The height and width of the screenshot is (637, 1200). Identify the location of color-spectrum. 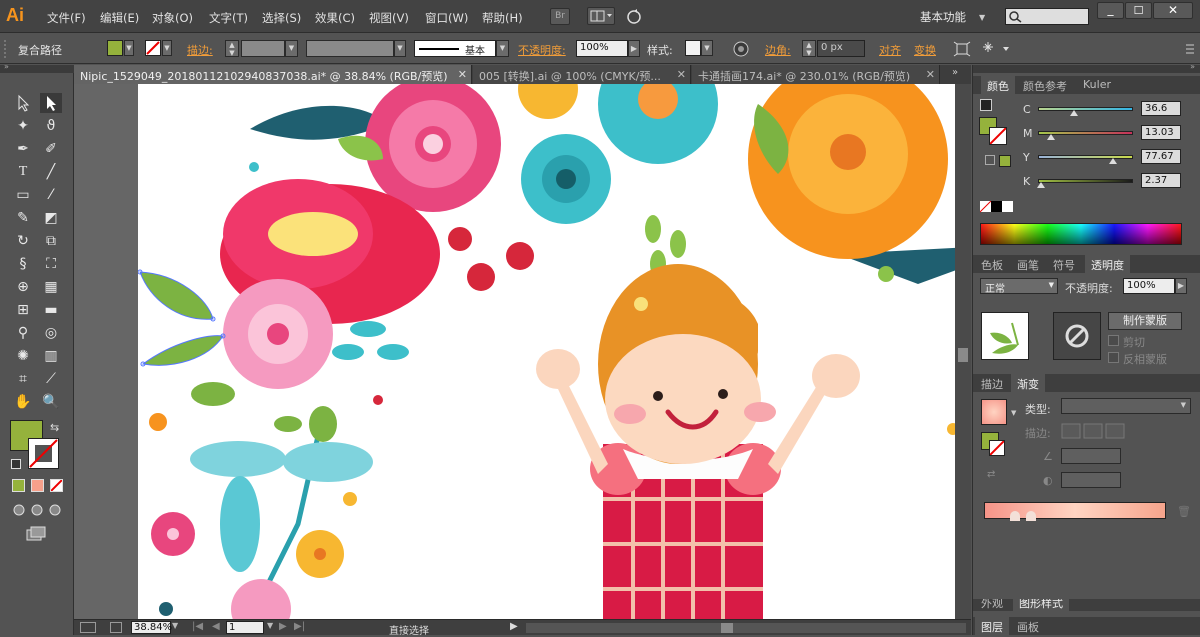
(1081, 234).